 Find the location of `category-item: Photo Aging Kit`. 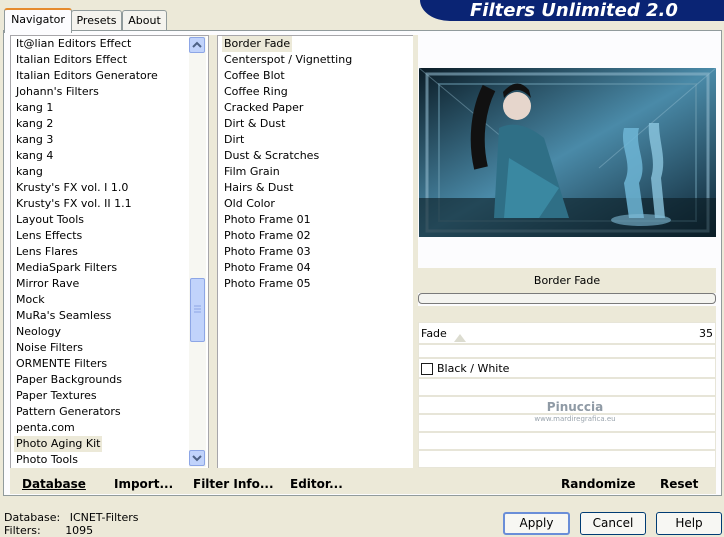

category-item: Photo Aging Kit is located at coordinates (58, 444).